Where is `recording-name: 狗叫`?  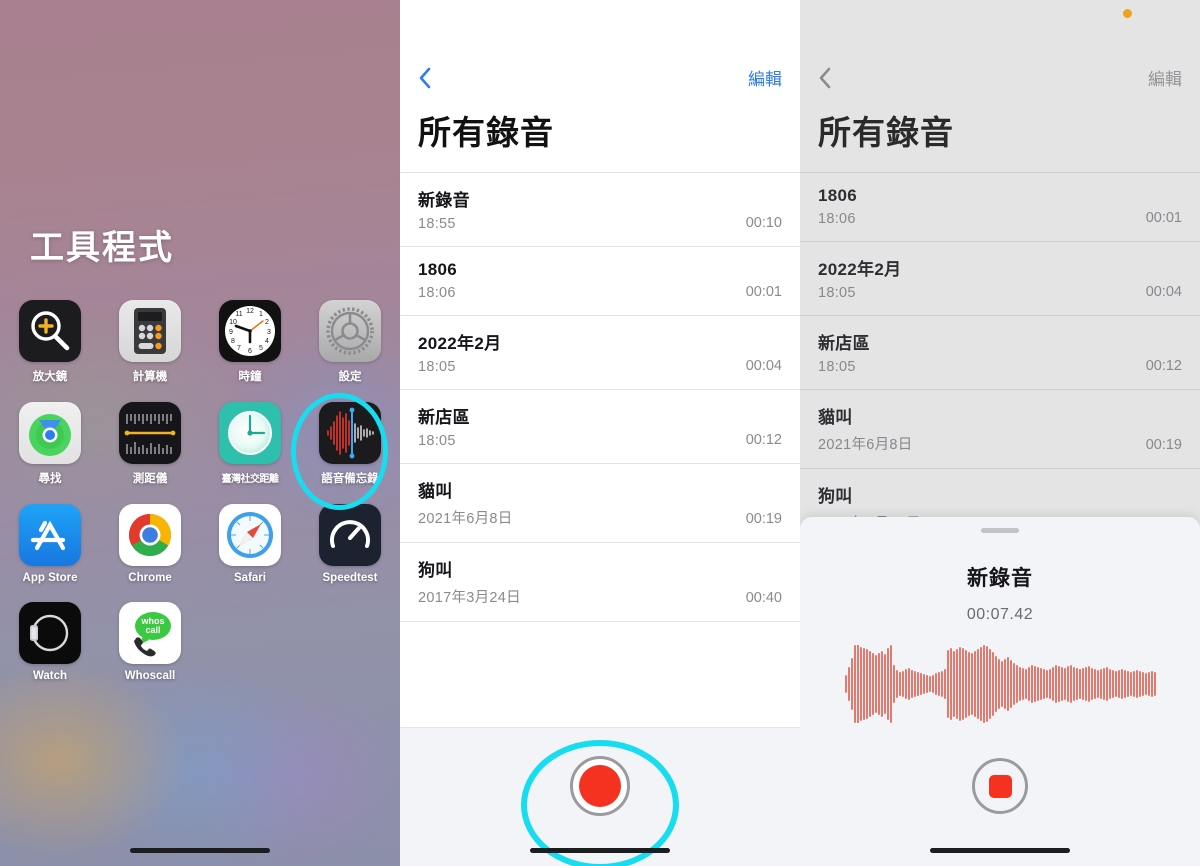
recording-name: 狗叫 is located at coordinates (435, 570).